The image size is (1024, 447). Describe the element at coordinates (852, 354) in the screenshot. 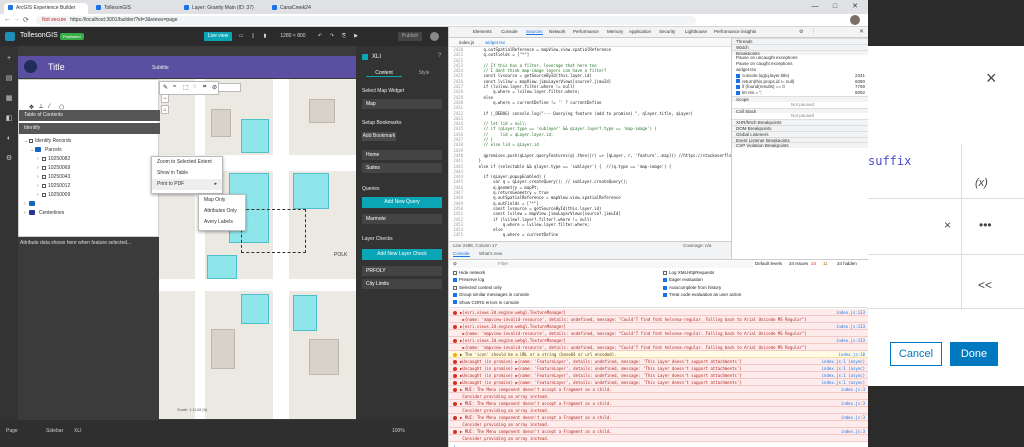

I see `message-source-link: index.js:10` at that location.